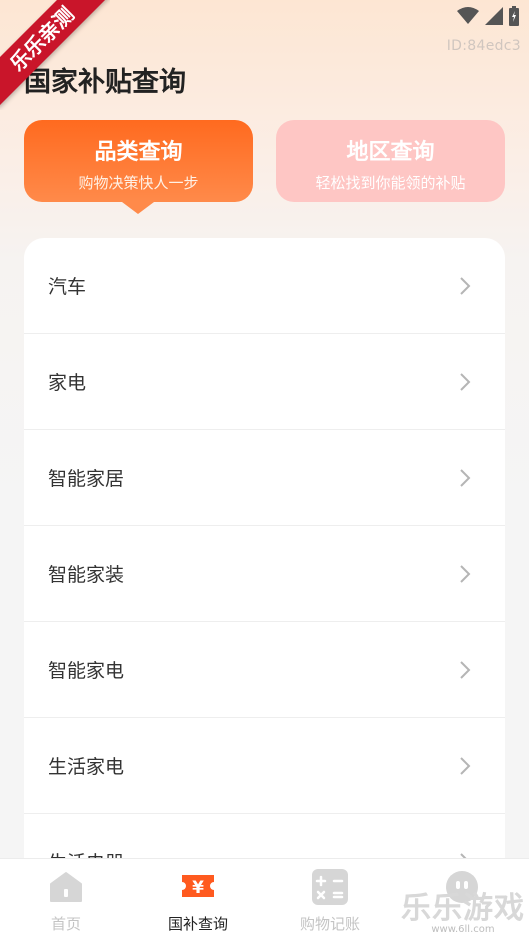  What do you see at coordinates (86, 575) in the screenshot?
I see `list-item-label: 智能家装` at bounding box center [86, 575].